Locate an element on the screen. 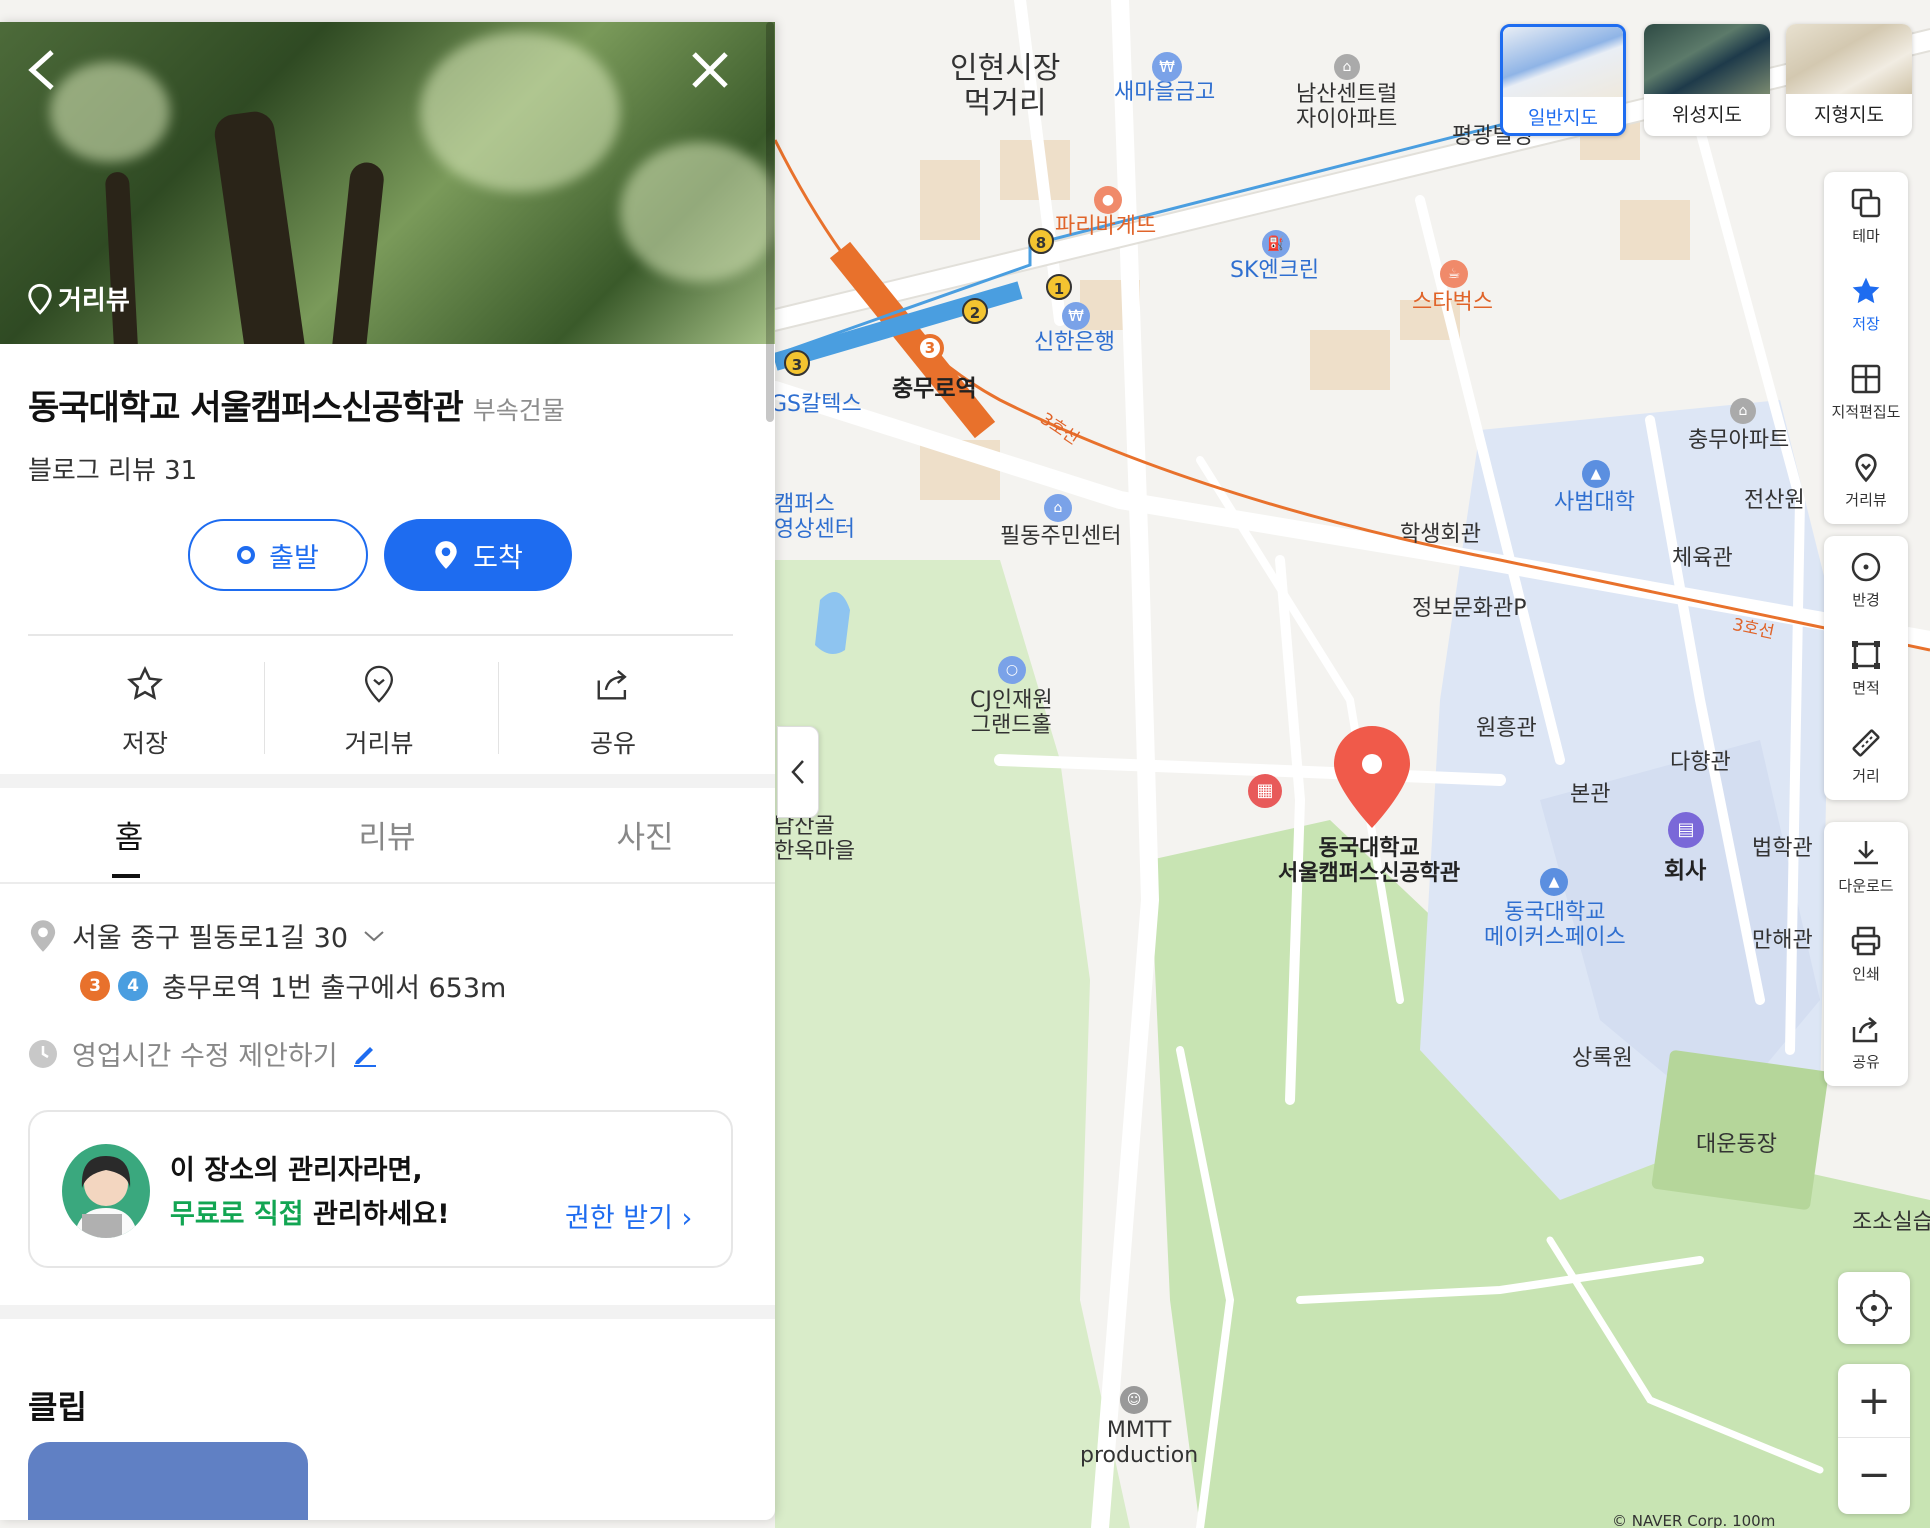  panel-scrollbar is located at coordinates (770, 222).